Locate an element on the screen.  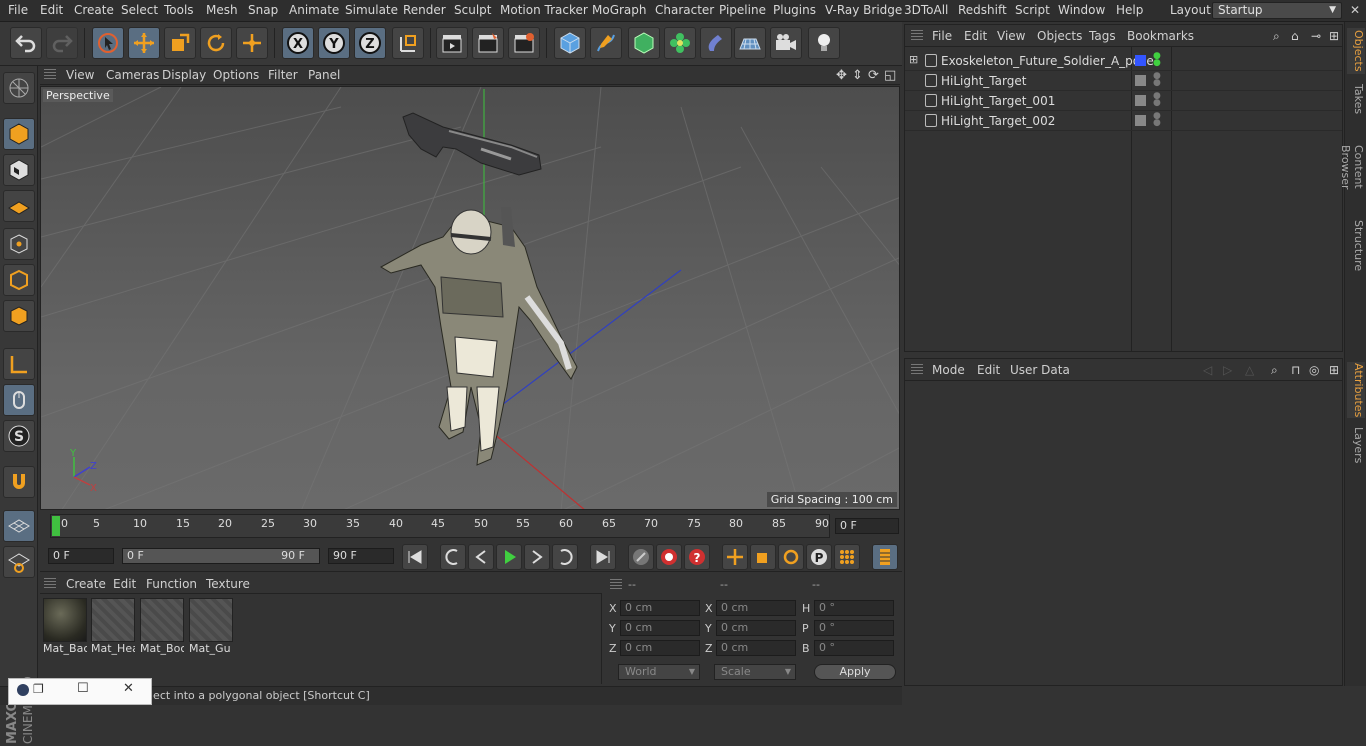
render-to-picture-viewer-button is located at coordinates (488, 43).